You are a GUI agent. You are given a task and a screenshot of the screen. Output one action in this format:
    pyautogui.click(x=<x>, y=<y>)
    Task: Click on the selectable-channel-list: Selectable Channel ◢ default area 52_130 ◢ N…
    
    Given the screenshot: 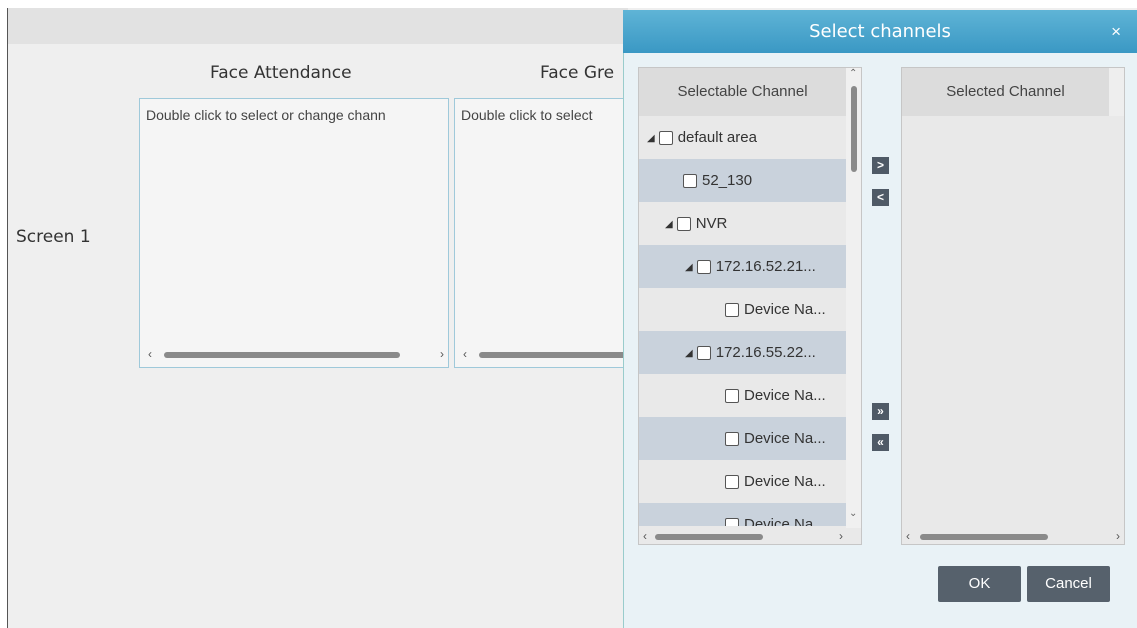 What is the action you would take?
    pyautogui.click(x=750, y=306)
    